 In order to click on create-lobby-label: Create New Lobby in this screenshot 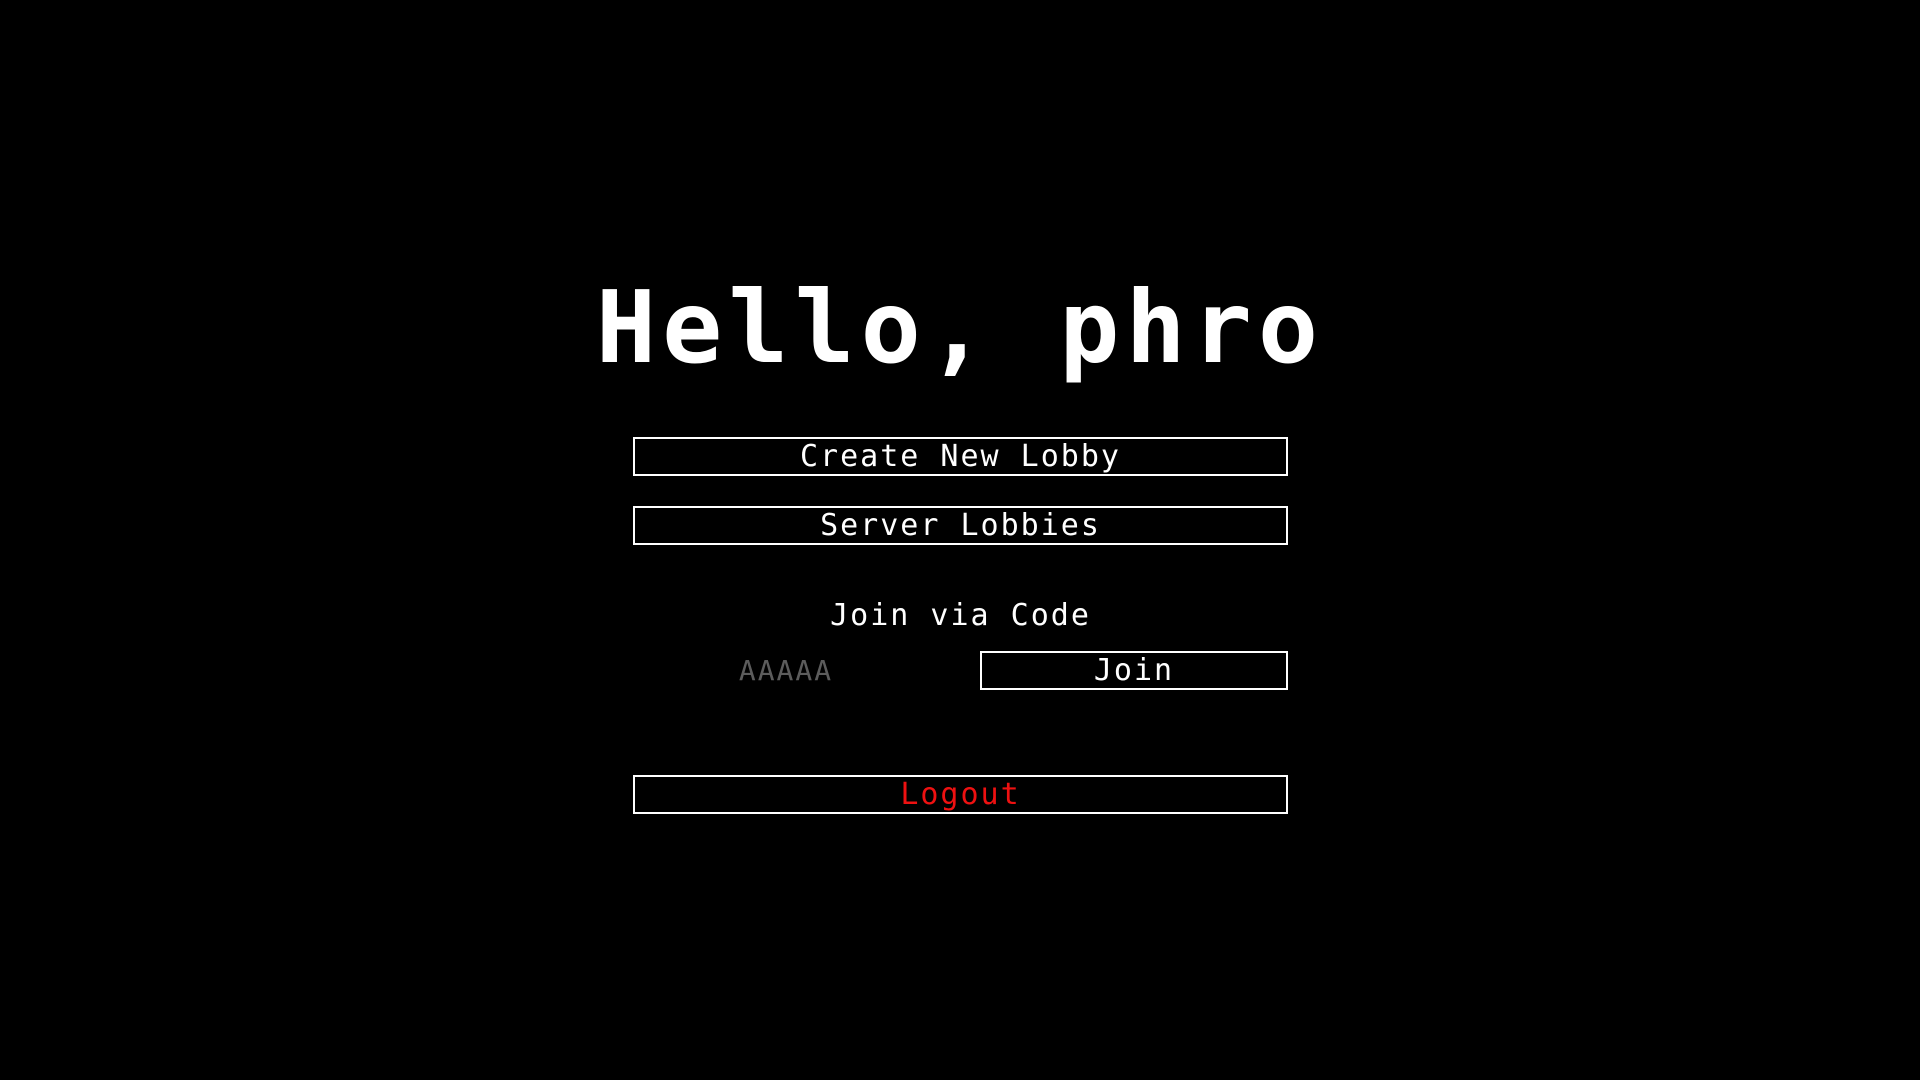, I will do `click(960, 456)`.